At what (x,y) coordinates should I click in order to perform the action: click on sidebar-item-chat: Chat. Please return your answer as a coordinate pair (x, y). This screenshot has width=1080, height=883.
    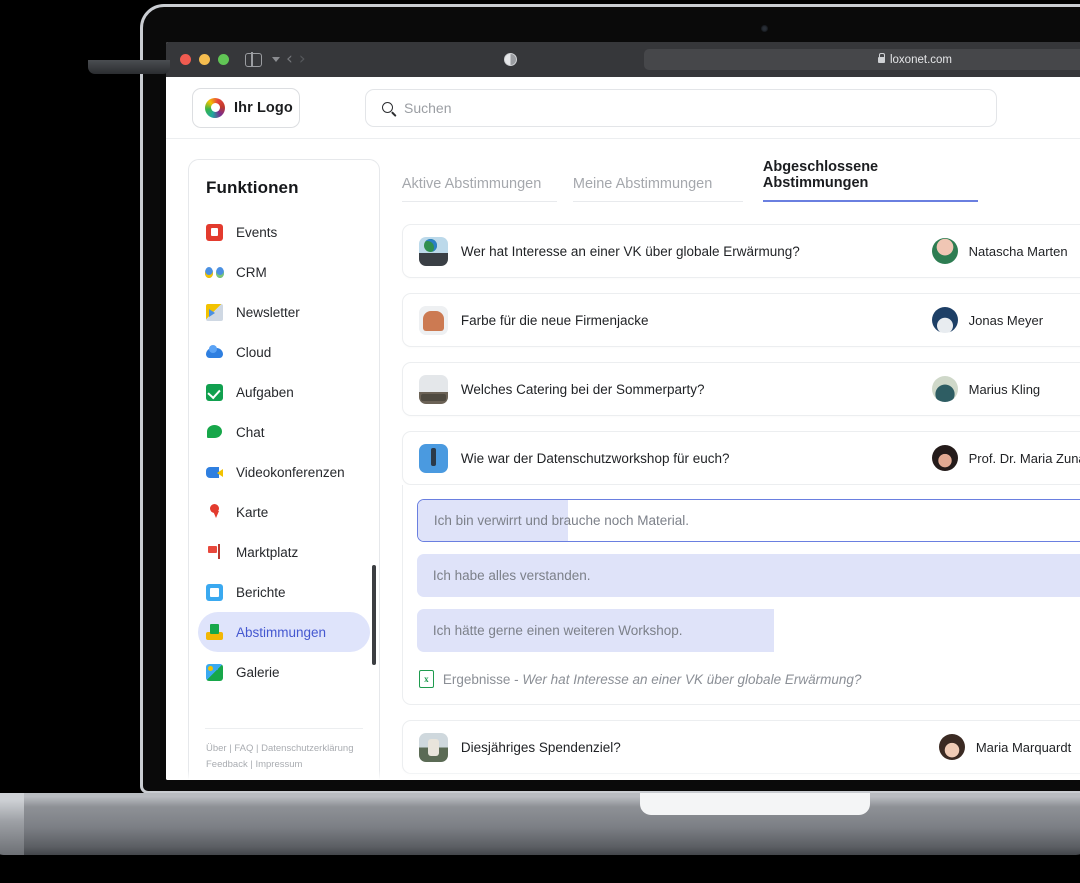
    Looking at the image, I should click on (284, 432).